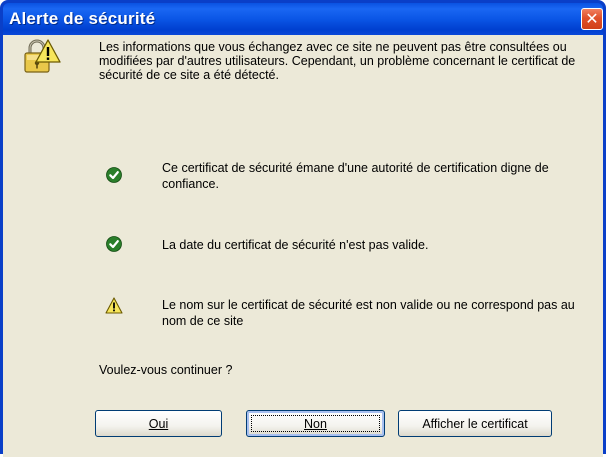 The image size is (608, 457). I want to click on focus-ring, so click(315, 423).